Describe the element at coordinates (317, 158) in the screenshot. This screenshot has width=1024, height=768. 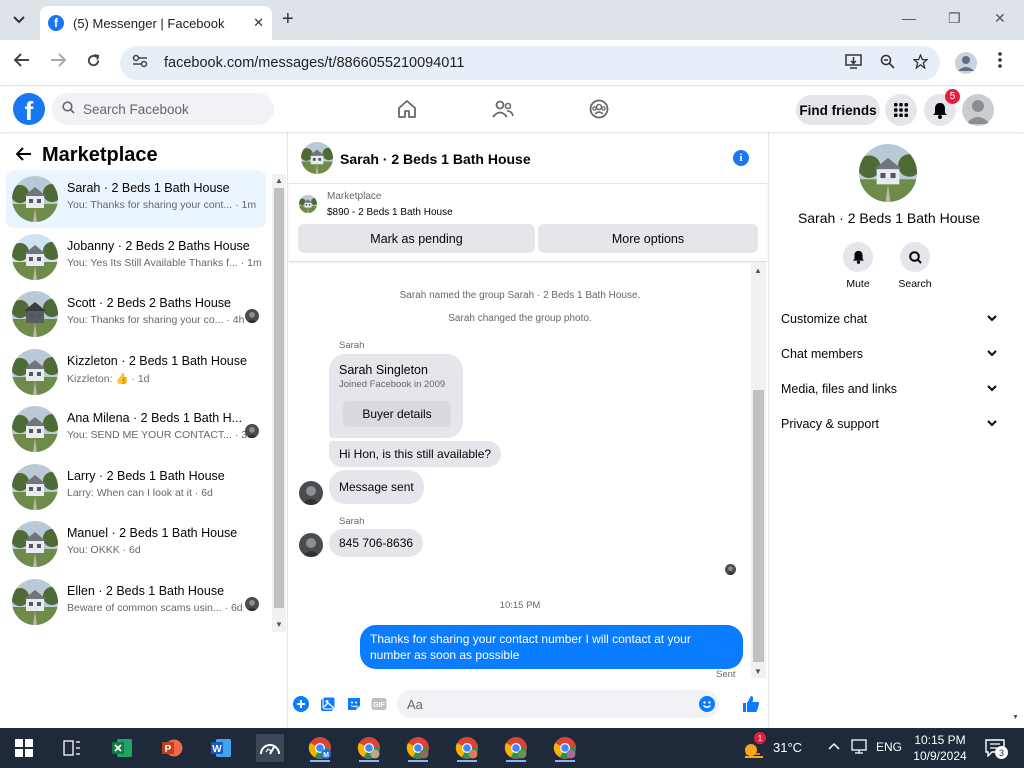
I see `chat-avatar` at that location.